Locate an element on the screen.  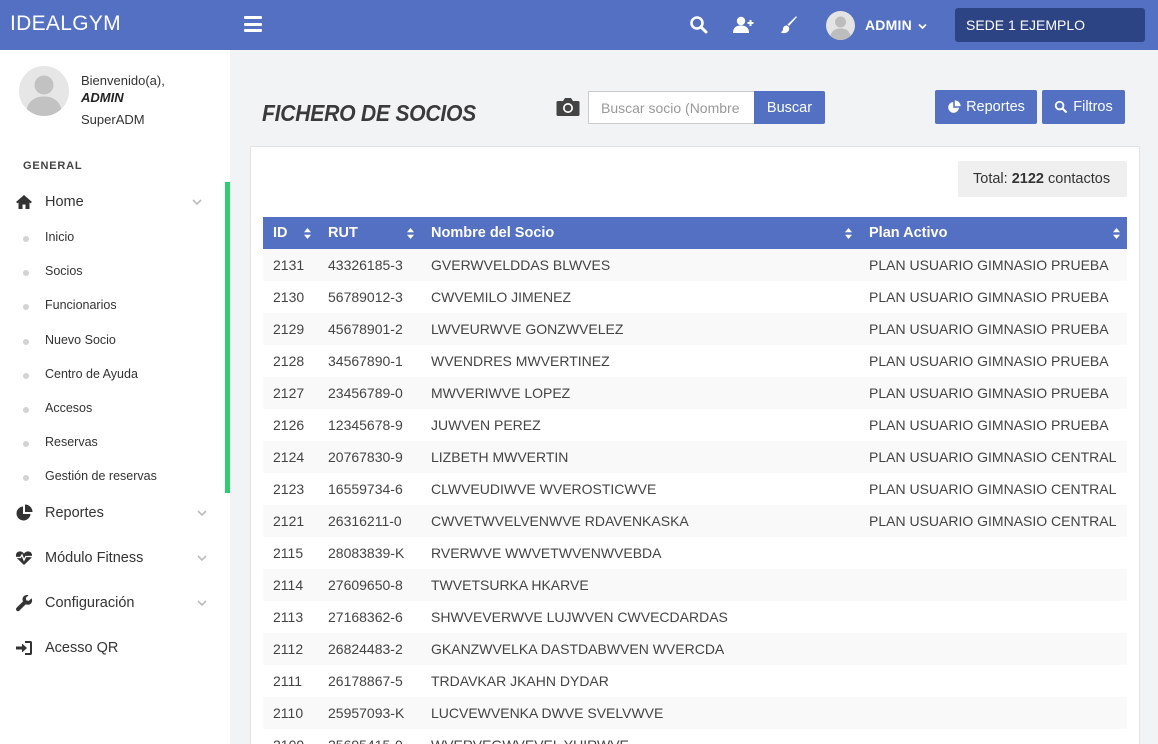
cell-nombre: CWVETWVELVENWVE RDAVENKASKA is located at coordinates (560, 521).